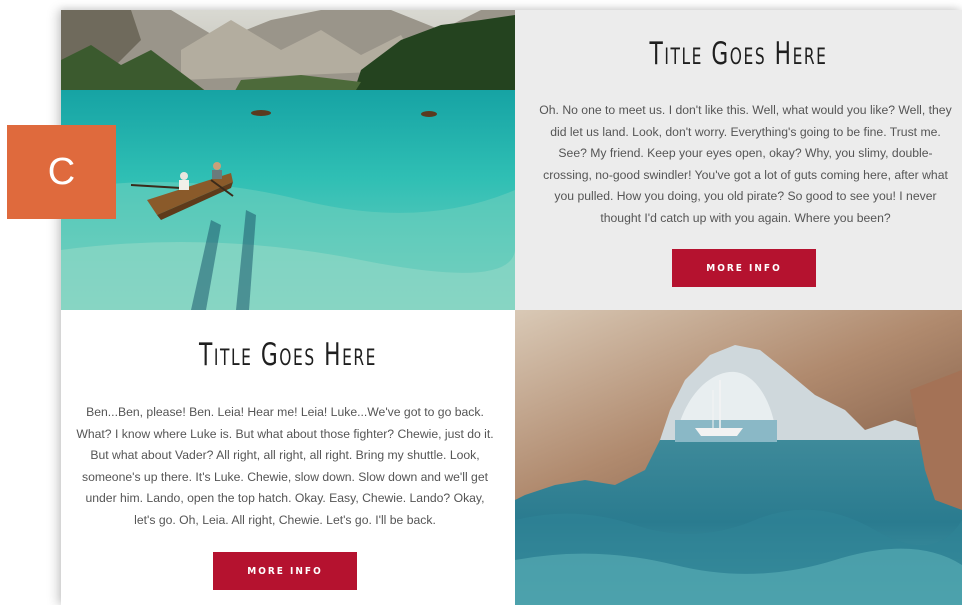 Image resolution: width=962 pixels, height=605 pixels. I want to click on badge-letter: C, so click(61, 171).